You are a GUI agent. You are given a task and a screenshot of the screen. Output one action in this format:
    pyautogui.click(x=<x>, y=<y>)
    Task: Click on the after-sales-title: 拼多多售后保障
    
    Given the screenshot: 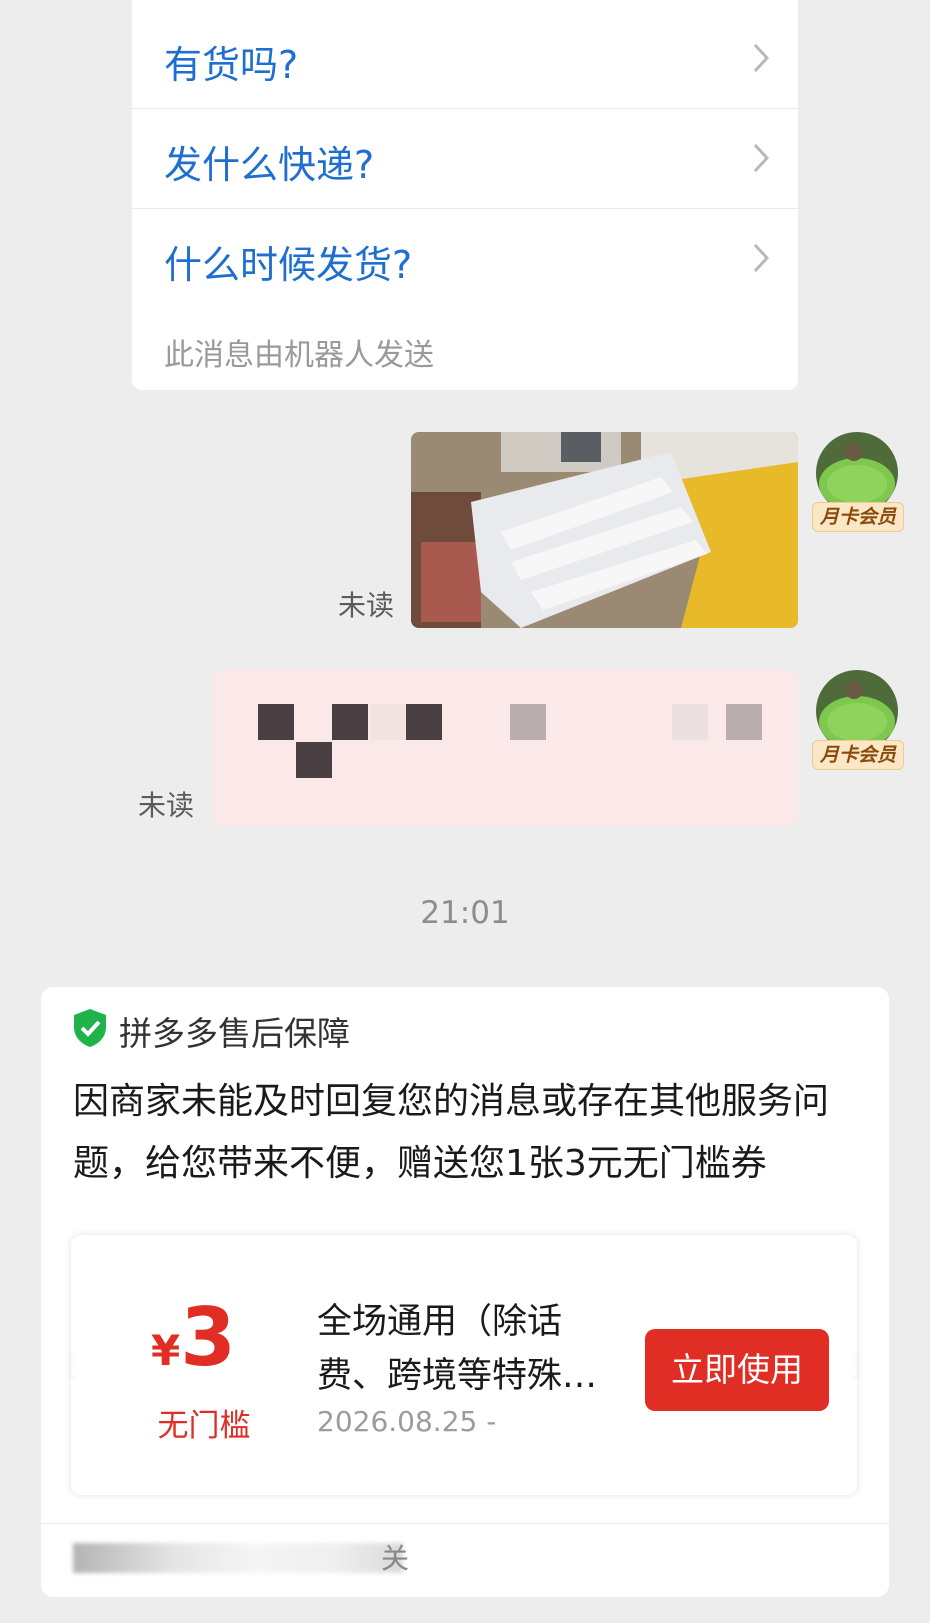 What is the action you would take?
    pyautogui.click(x=234, y=1033)
    